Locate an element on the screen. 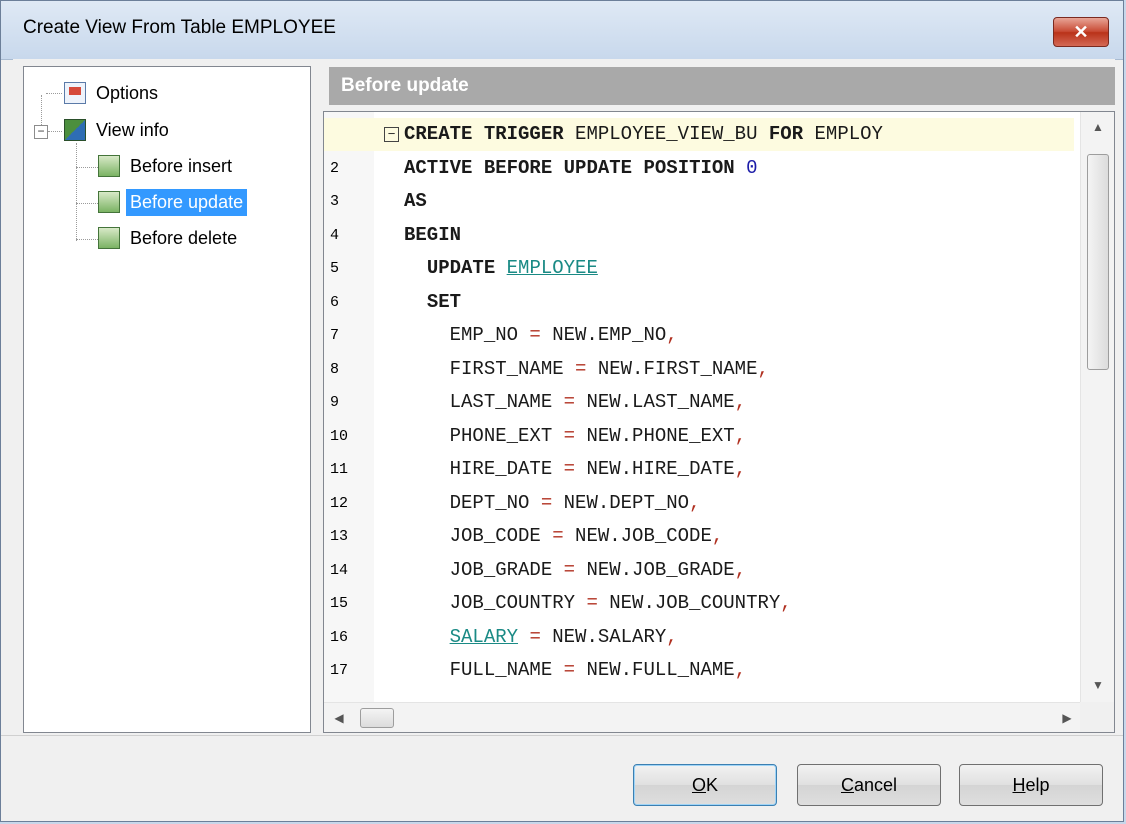 Image resolution: width=1126 pixels, height=824 pixels. line-number: 16 is located at coordinates (339, 637).